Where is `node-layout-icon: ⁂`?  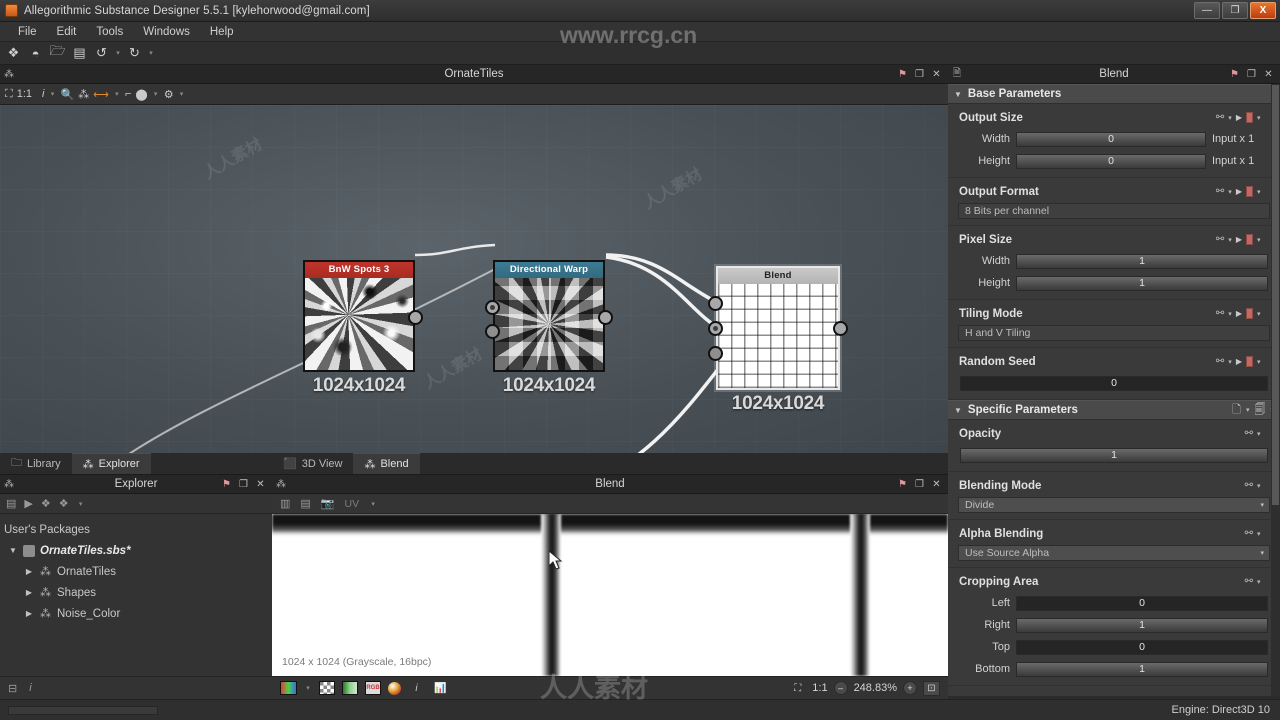
node-layout-icon: ⁂ is located at coordinates (83, 94).